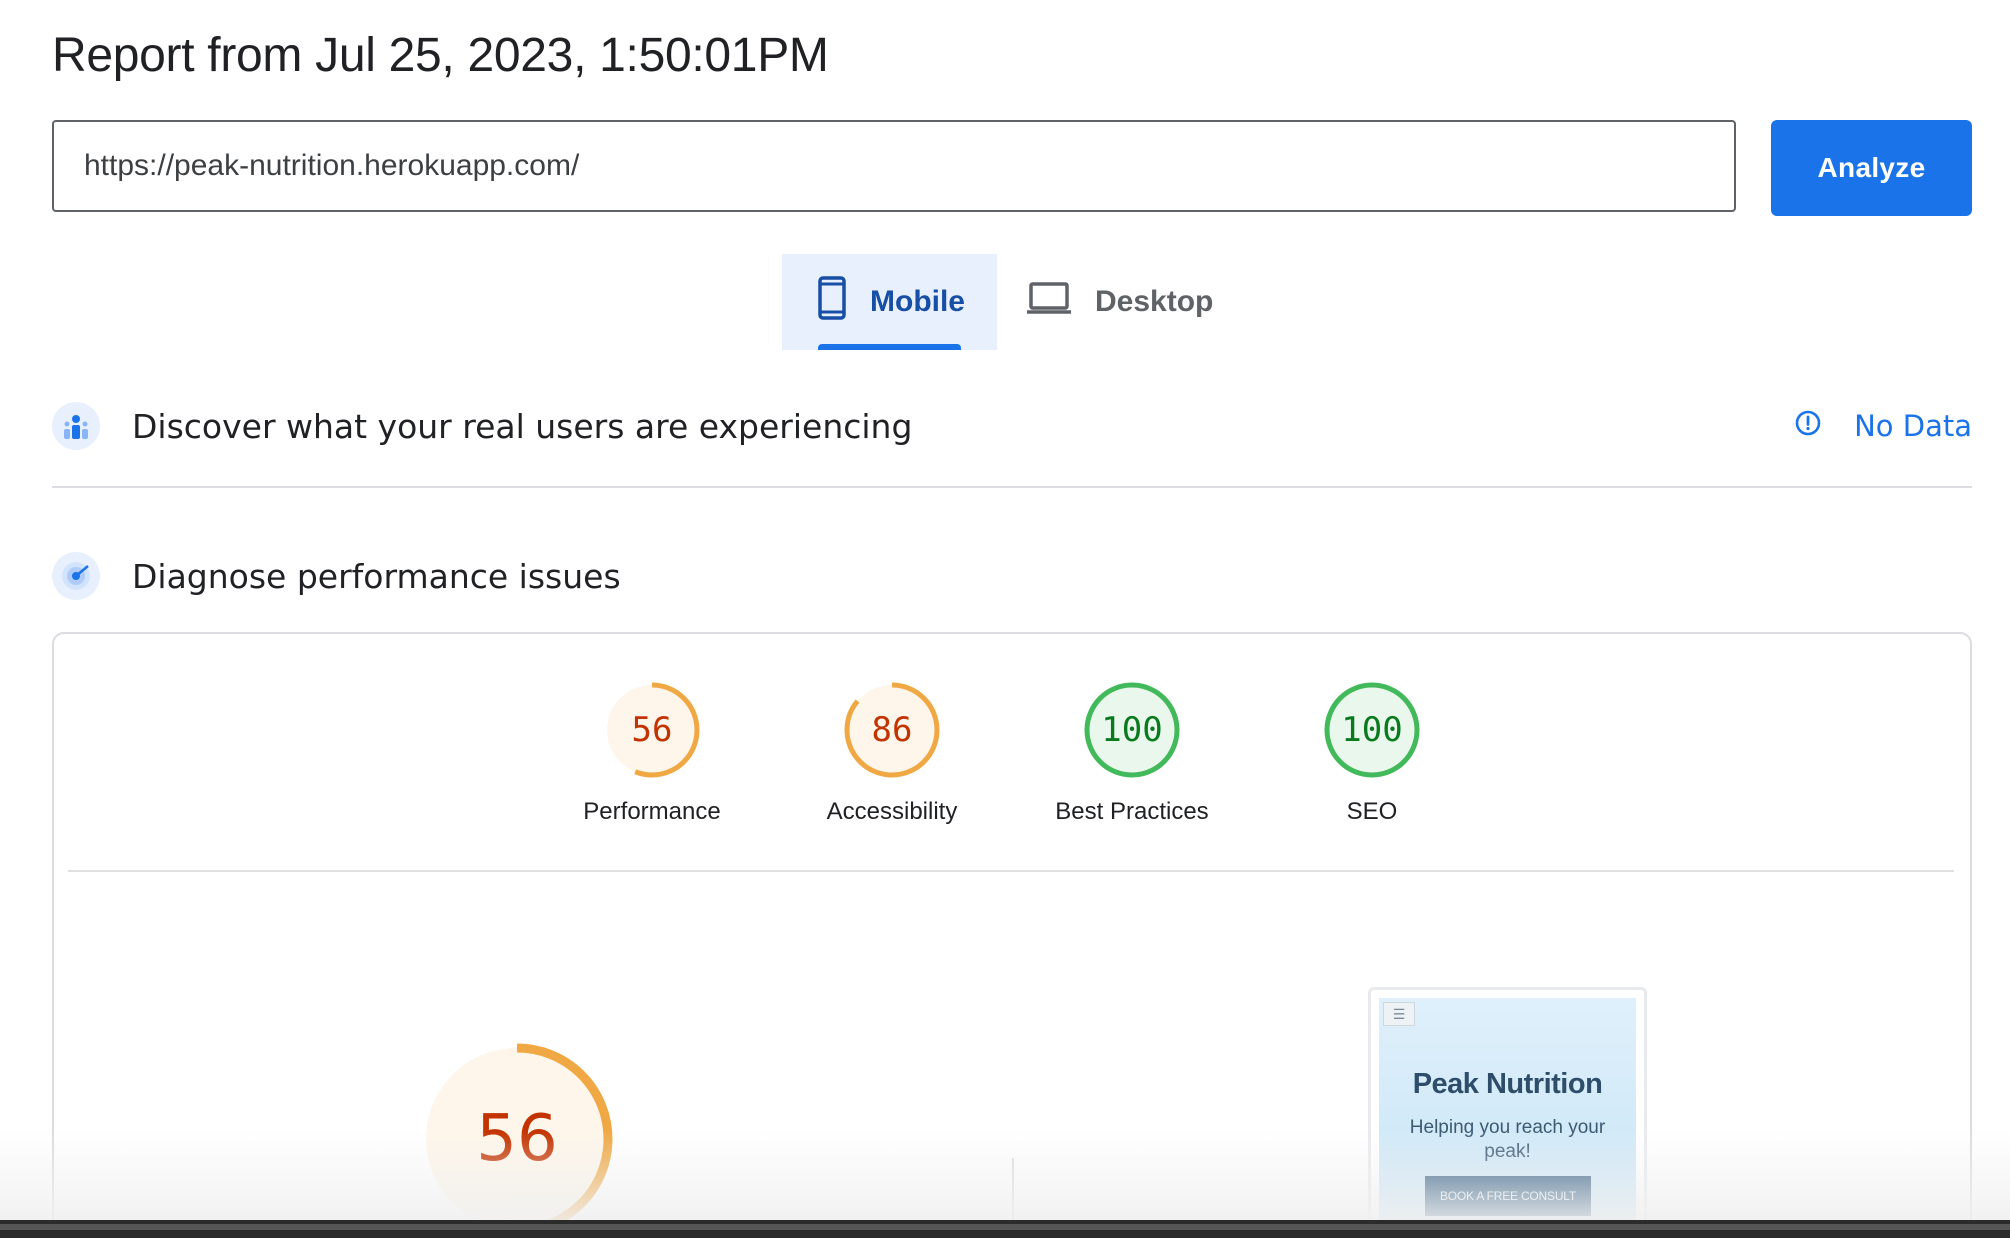 The width and height of the screenshot is (2010, 1238). What do you see at coordinates (76, 576) in the screenshot?
I see `radar-icon` at bounding box center [76, 576].